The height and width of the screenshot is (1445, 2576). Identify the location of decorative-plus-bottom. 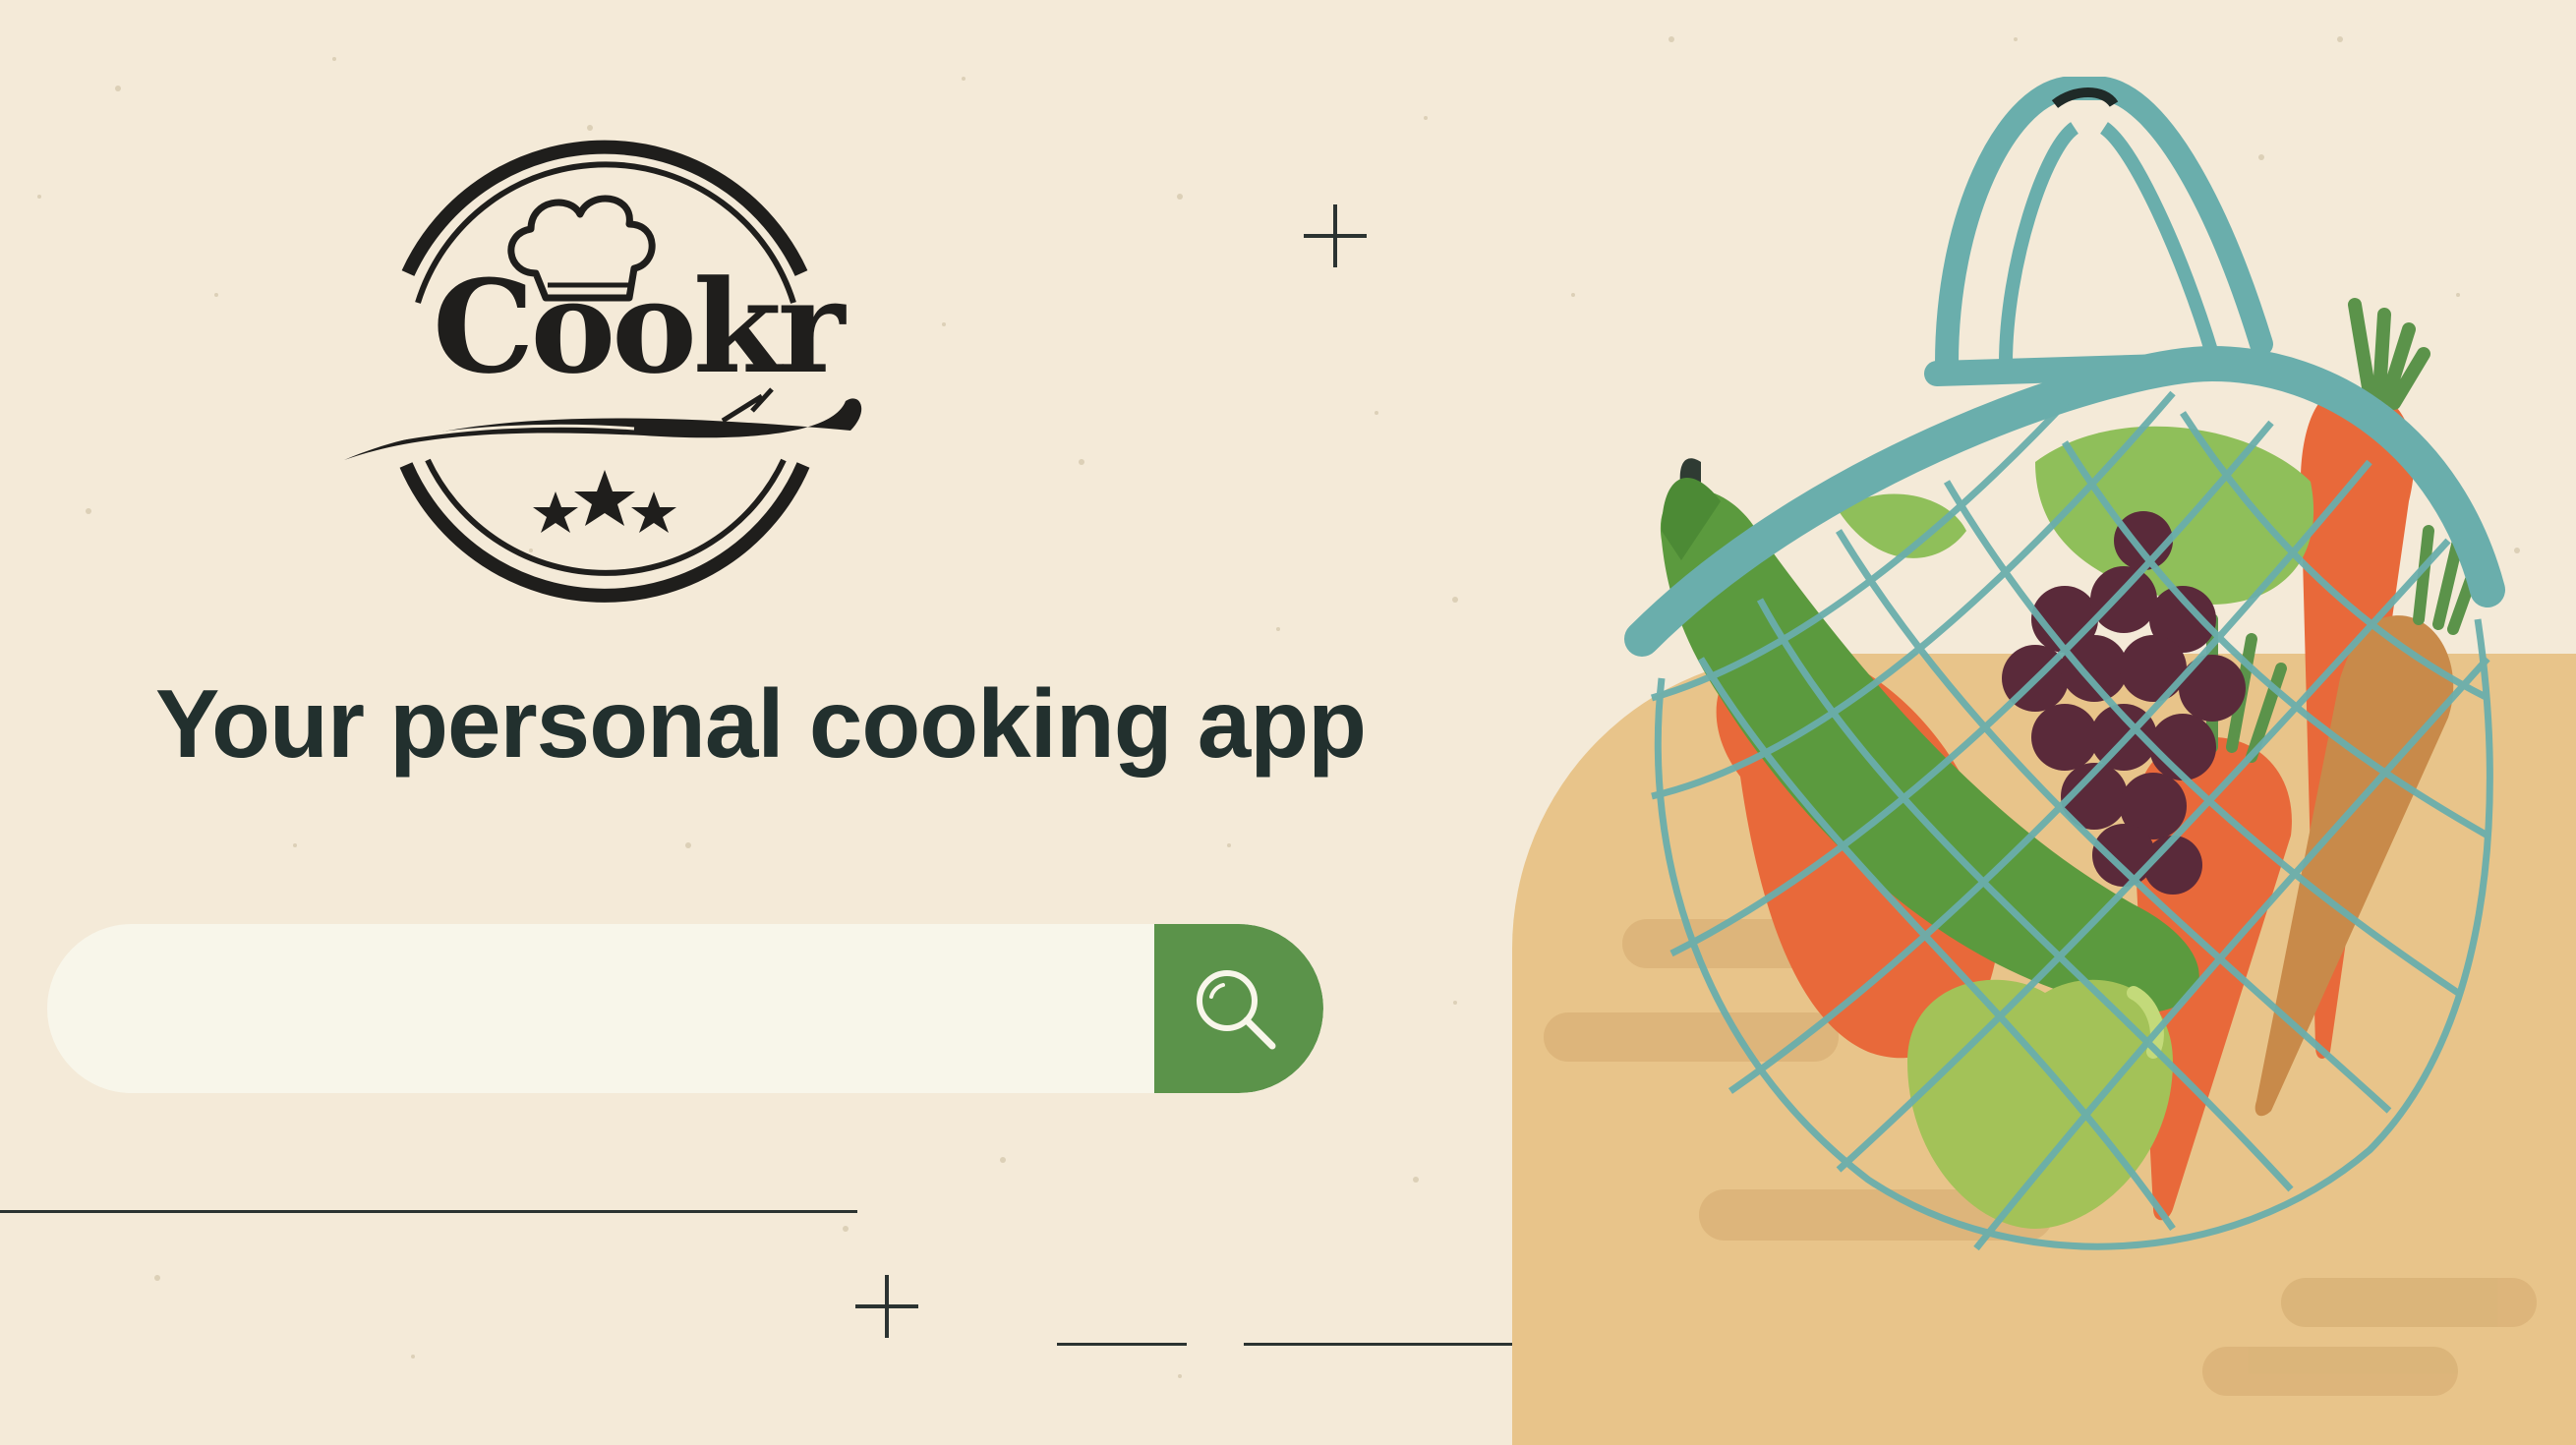
(886, 1306).